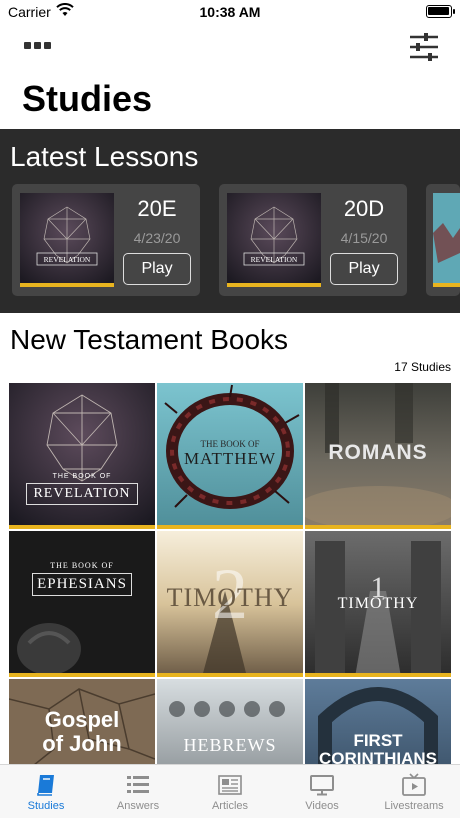  What do you see at coordinates (230, 745) in the screenshot?
I see `tile-title: HEBREWS` at bounding box center [230, 745].